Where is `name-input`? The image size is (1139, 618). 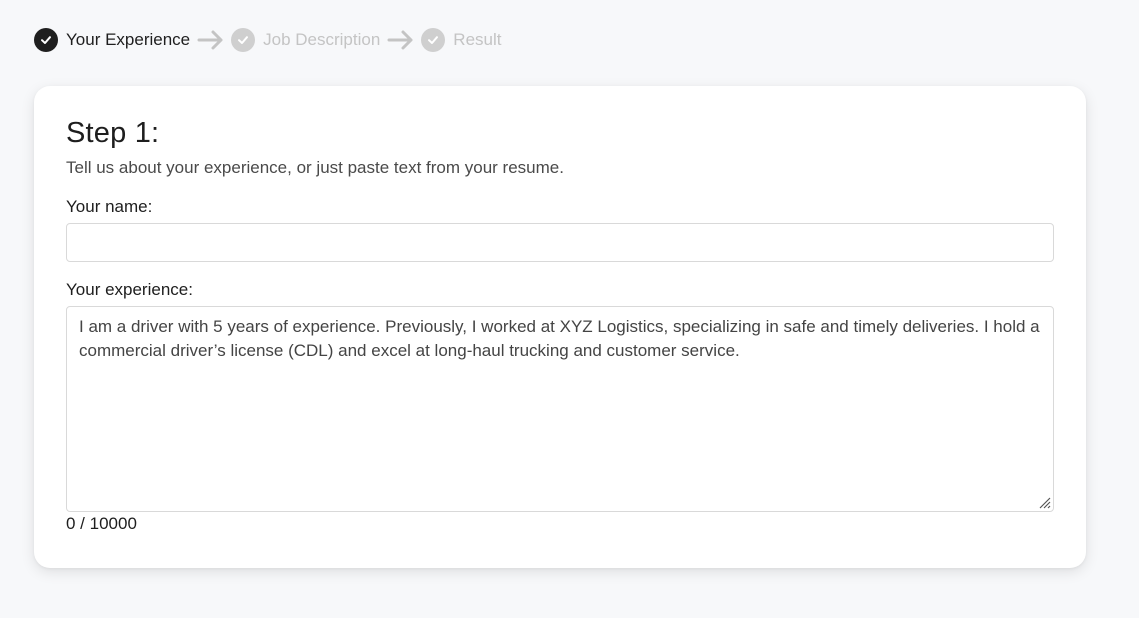
name-input is located at coordinates (560, 242).